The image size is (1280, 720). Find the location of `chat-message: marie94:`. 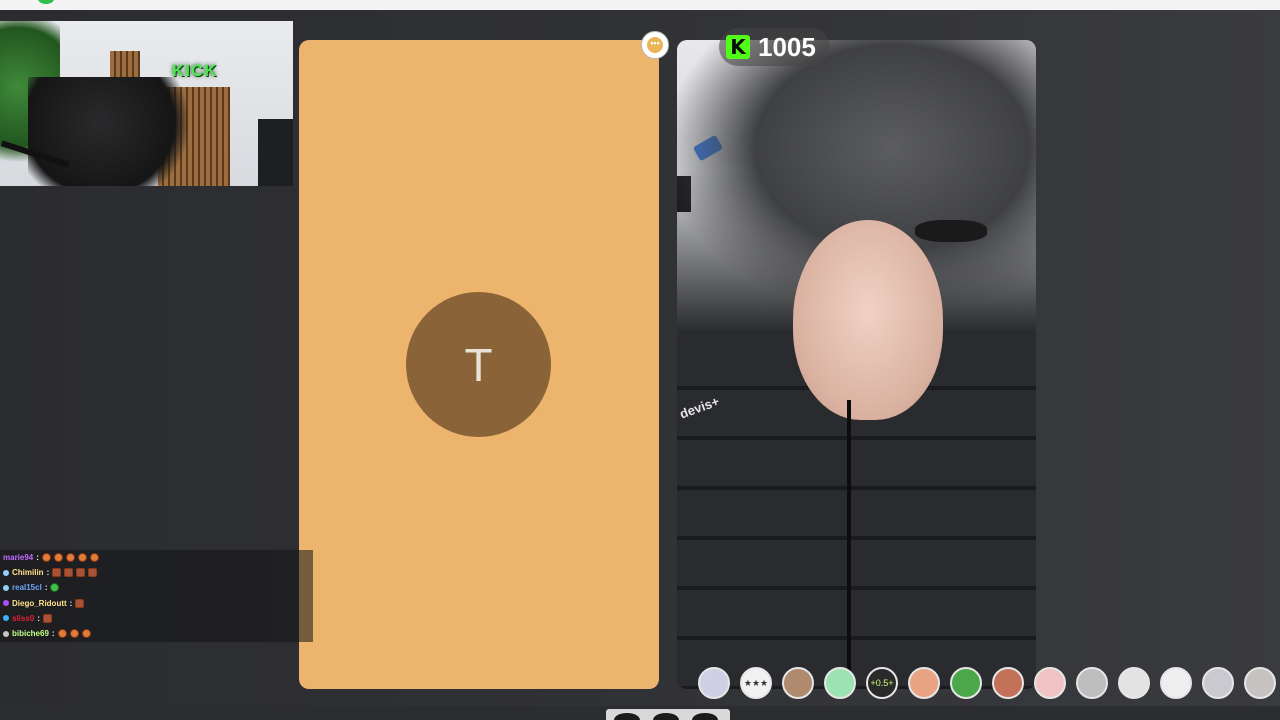

chat-message: marie94: is located at coordinates (156, 557).